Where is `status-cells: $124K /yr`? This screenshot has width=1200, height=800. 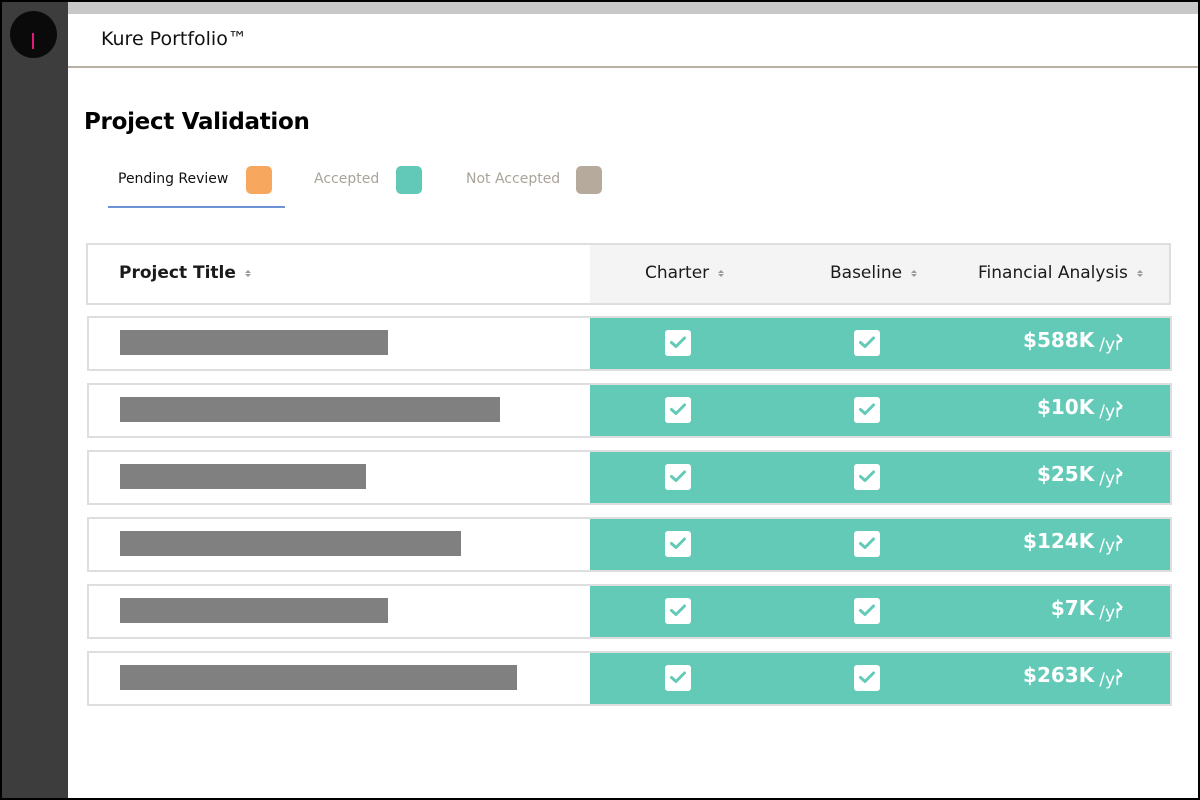
status-cells: $124K /yr is located at coordinates (880, 544).